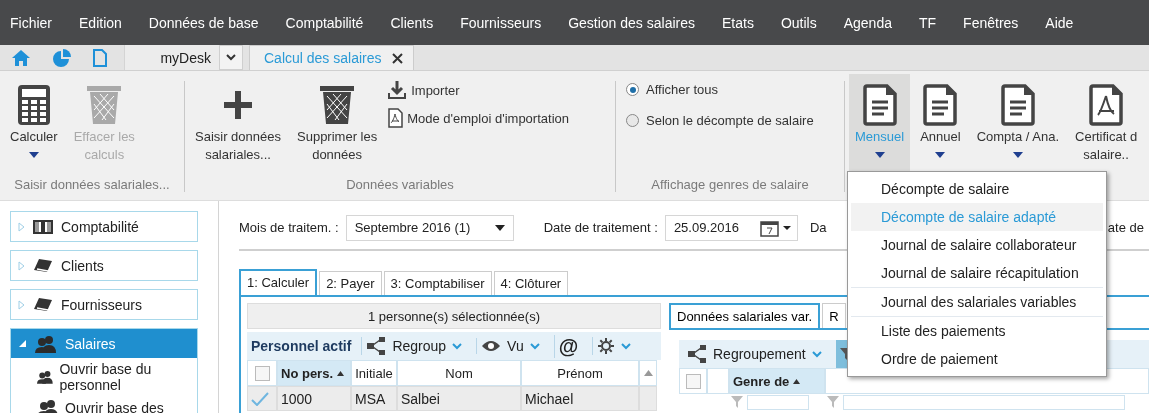  Describe the element at coordinates (478, 118) in the screenshot. I see `ribbon-link: Mode d'emploi d'importation` at that location.